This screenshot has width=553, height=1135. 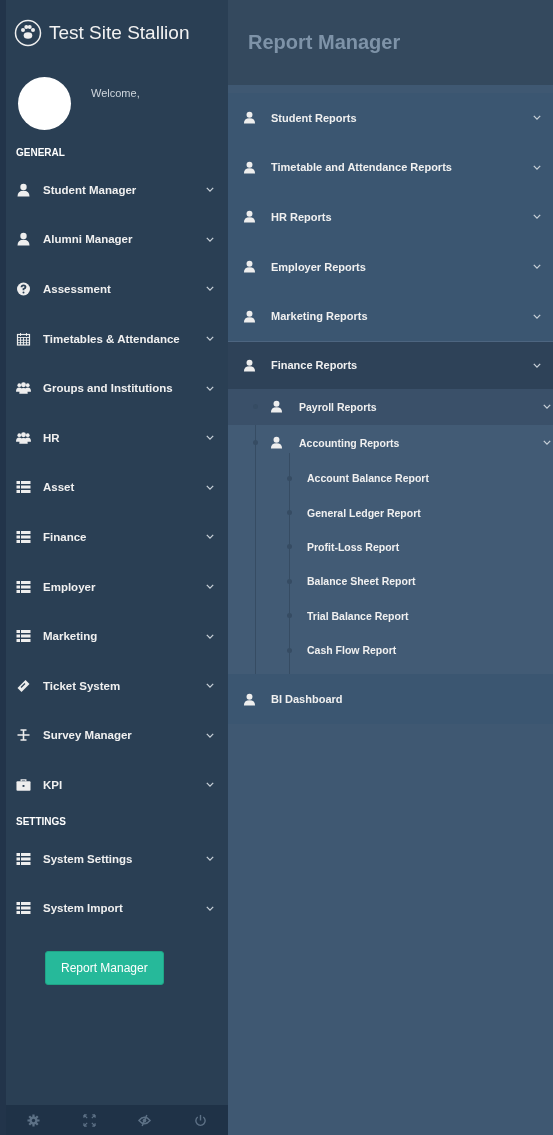 I want to click on report-item: Employer Reports, so click(x=390, y=266).